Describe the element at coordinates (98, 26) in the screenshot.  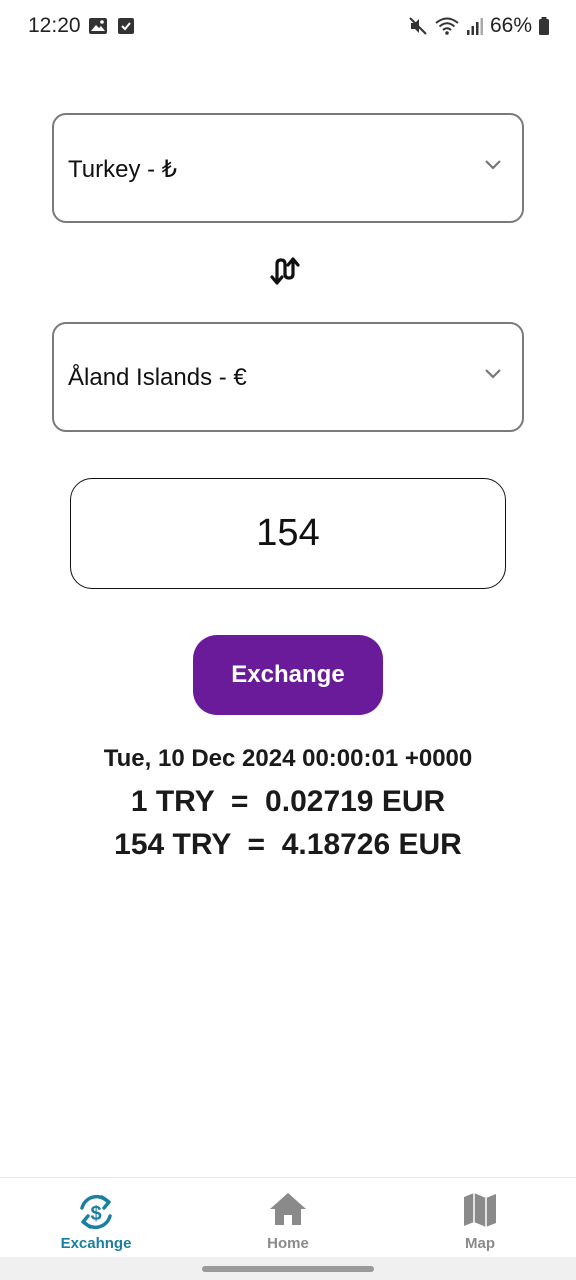
I see `image-icon` at that location.